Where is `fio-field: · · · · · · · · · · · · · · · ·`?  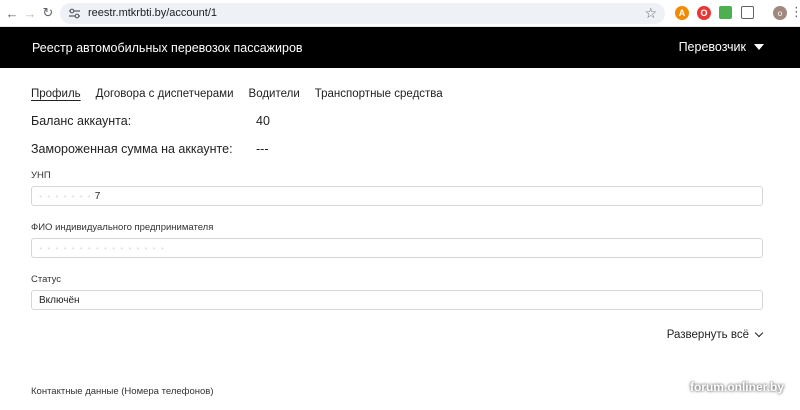
fio-field: · · · · · · · · · · · · · · · · is located at coordinates (397, 248).